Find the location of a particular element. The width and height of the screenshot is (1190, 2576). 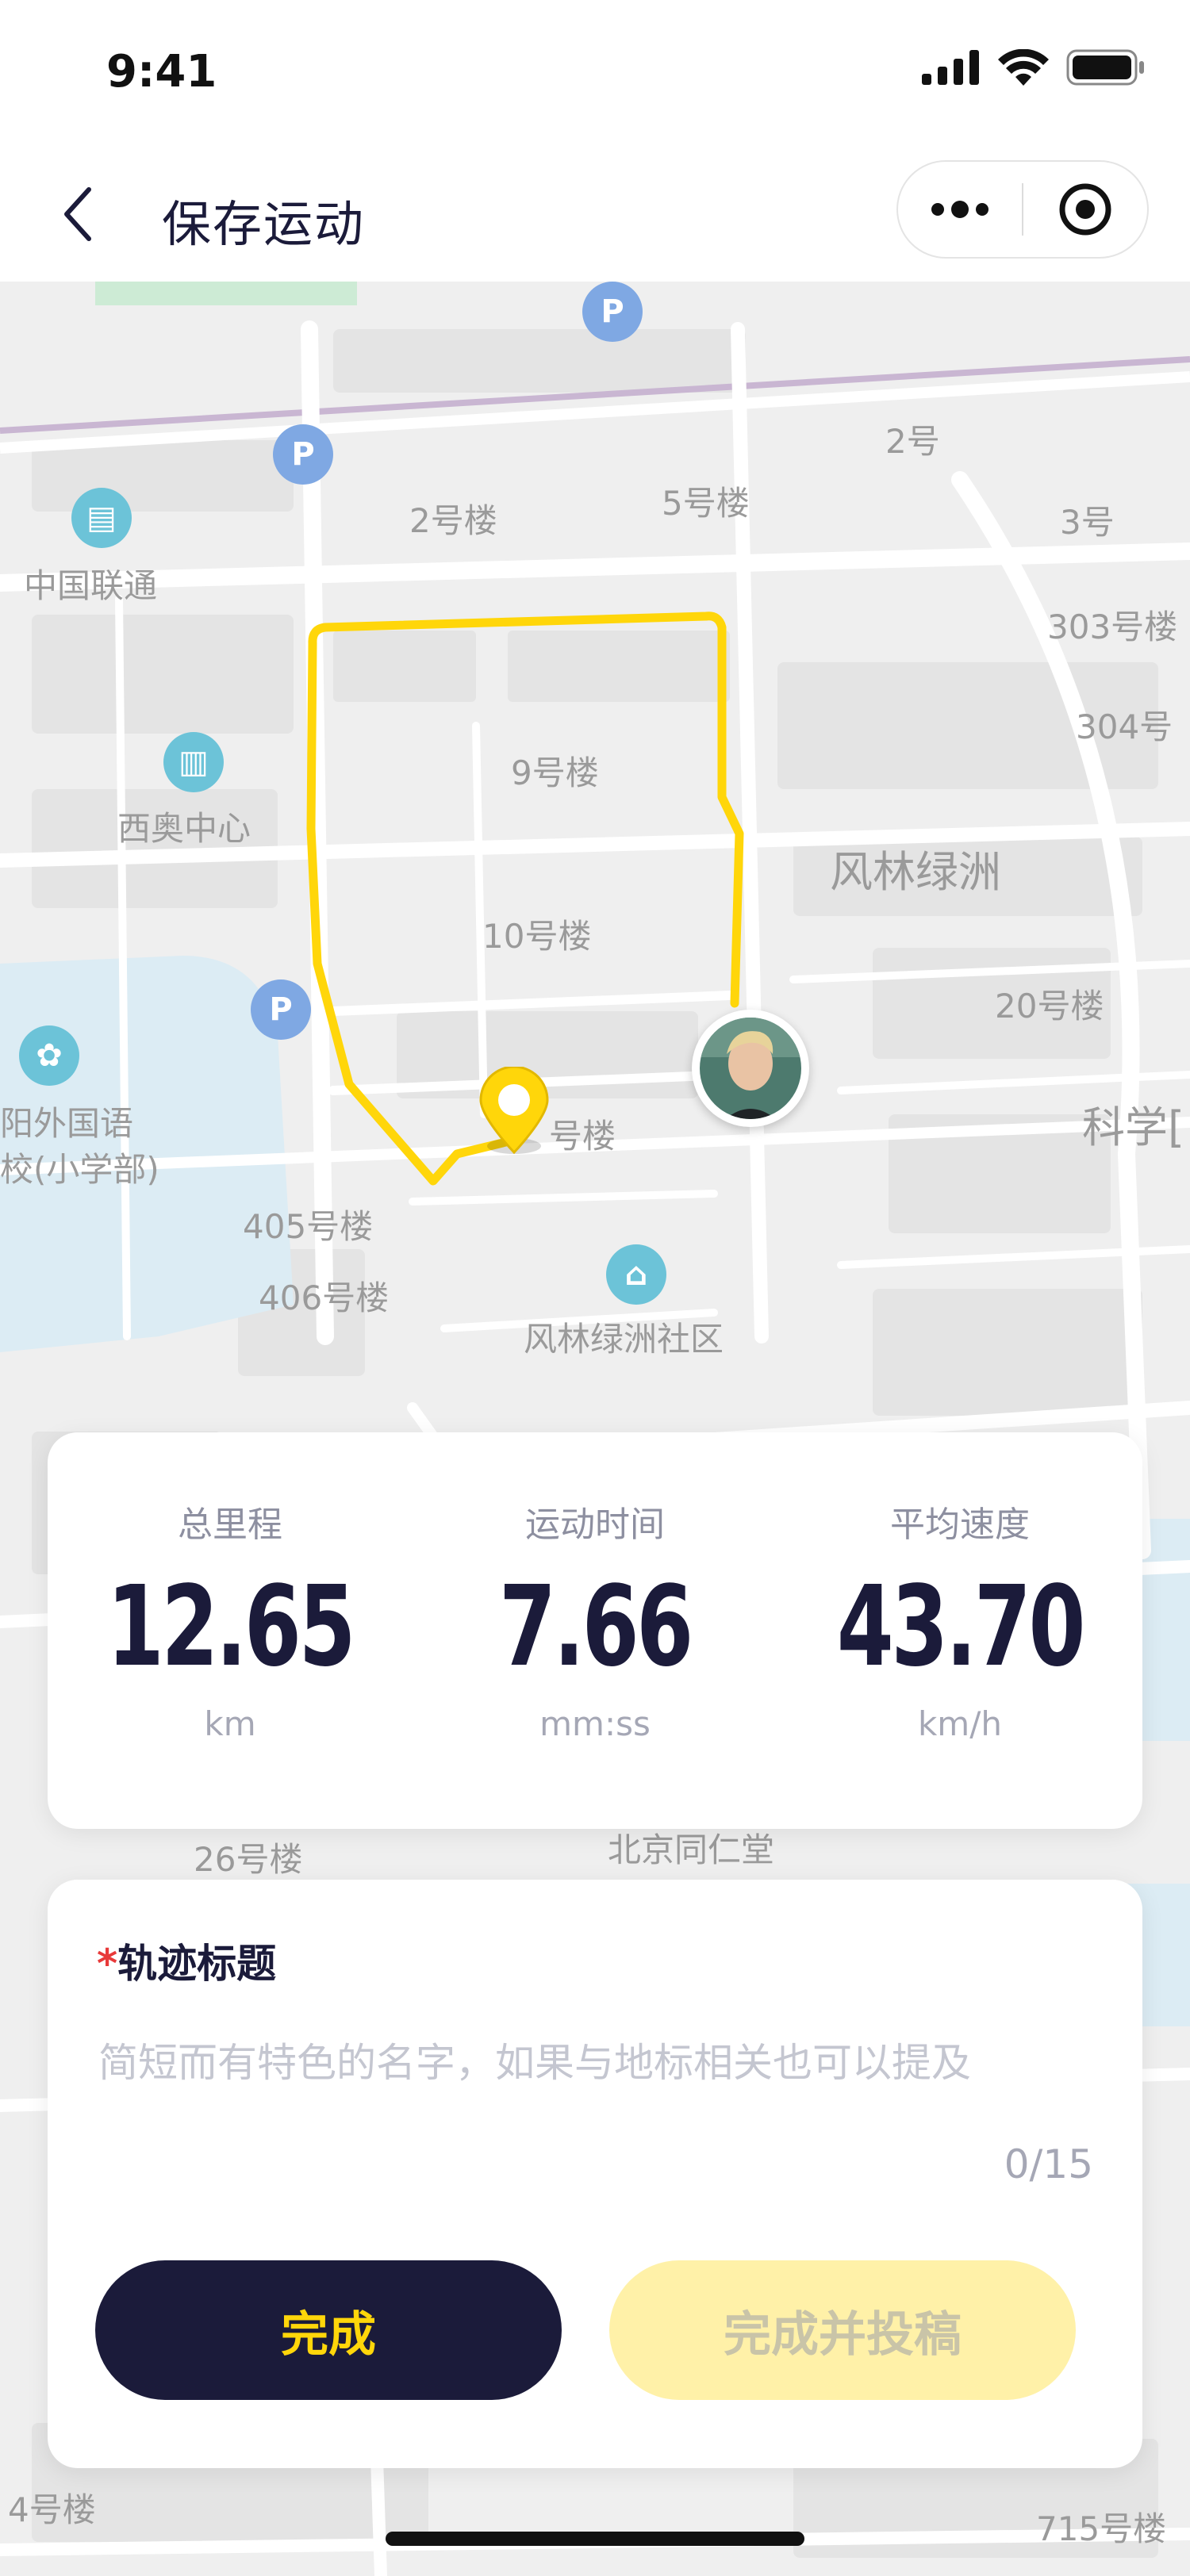

stat-unit: km/h is located at coordinates (959, 1724).